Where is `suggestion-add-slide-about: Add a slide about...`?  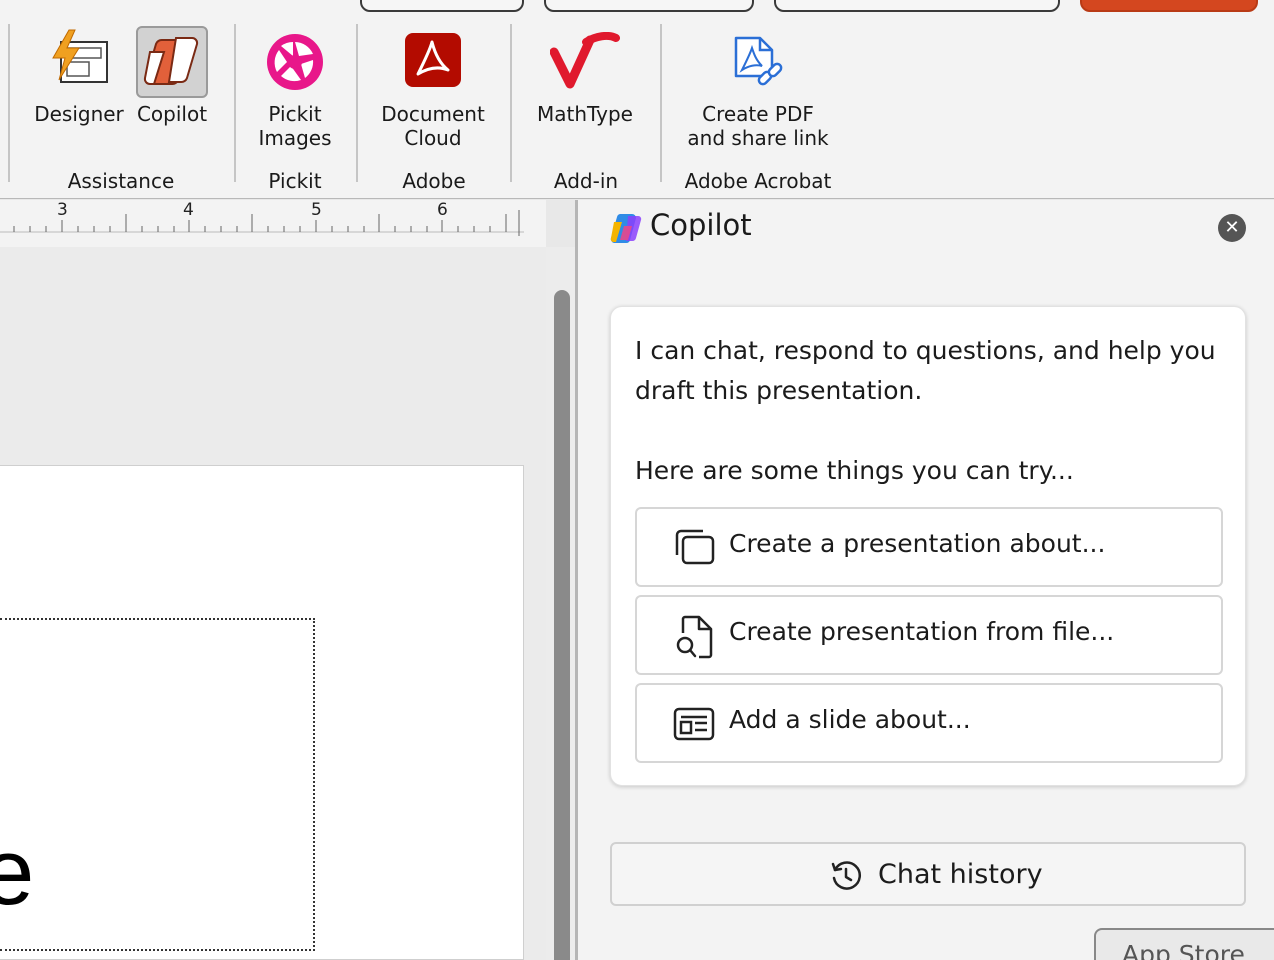
suggestion-add-slide-about: Add a slide about... is located at coordinates (929, 723).